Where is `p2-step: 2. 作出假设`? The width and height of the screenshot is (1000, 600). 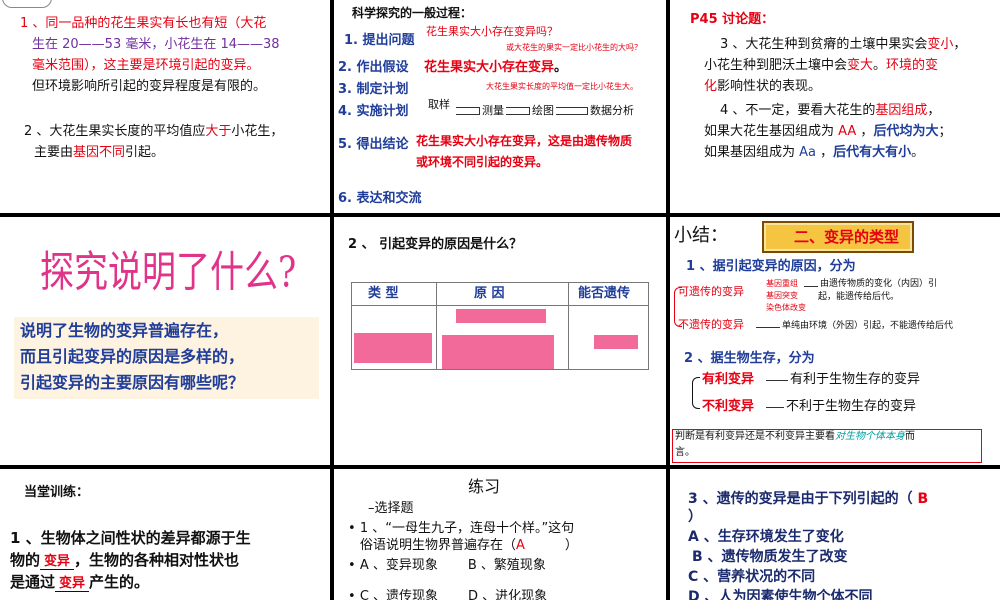 p2-step: 2. 作出假设 is located at coordinates (373, 67).